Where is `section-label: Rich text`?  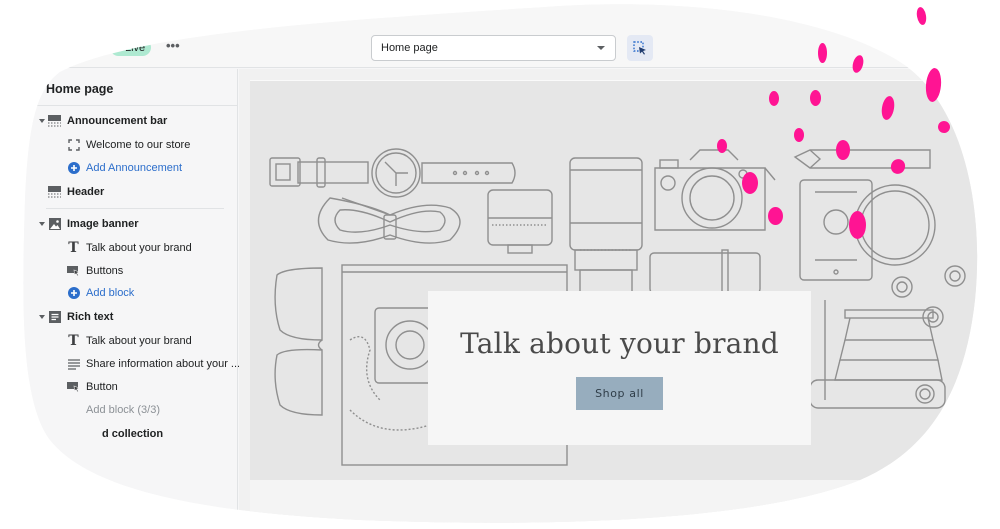
section-label: Rich text is located at coordinates (90, 317).